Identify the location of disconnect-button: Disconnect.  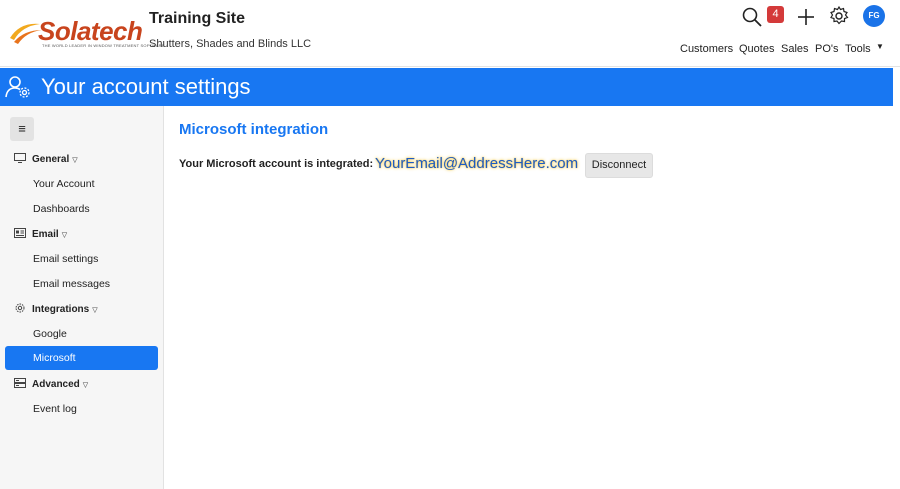
(619, 165).